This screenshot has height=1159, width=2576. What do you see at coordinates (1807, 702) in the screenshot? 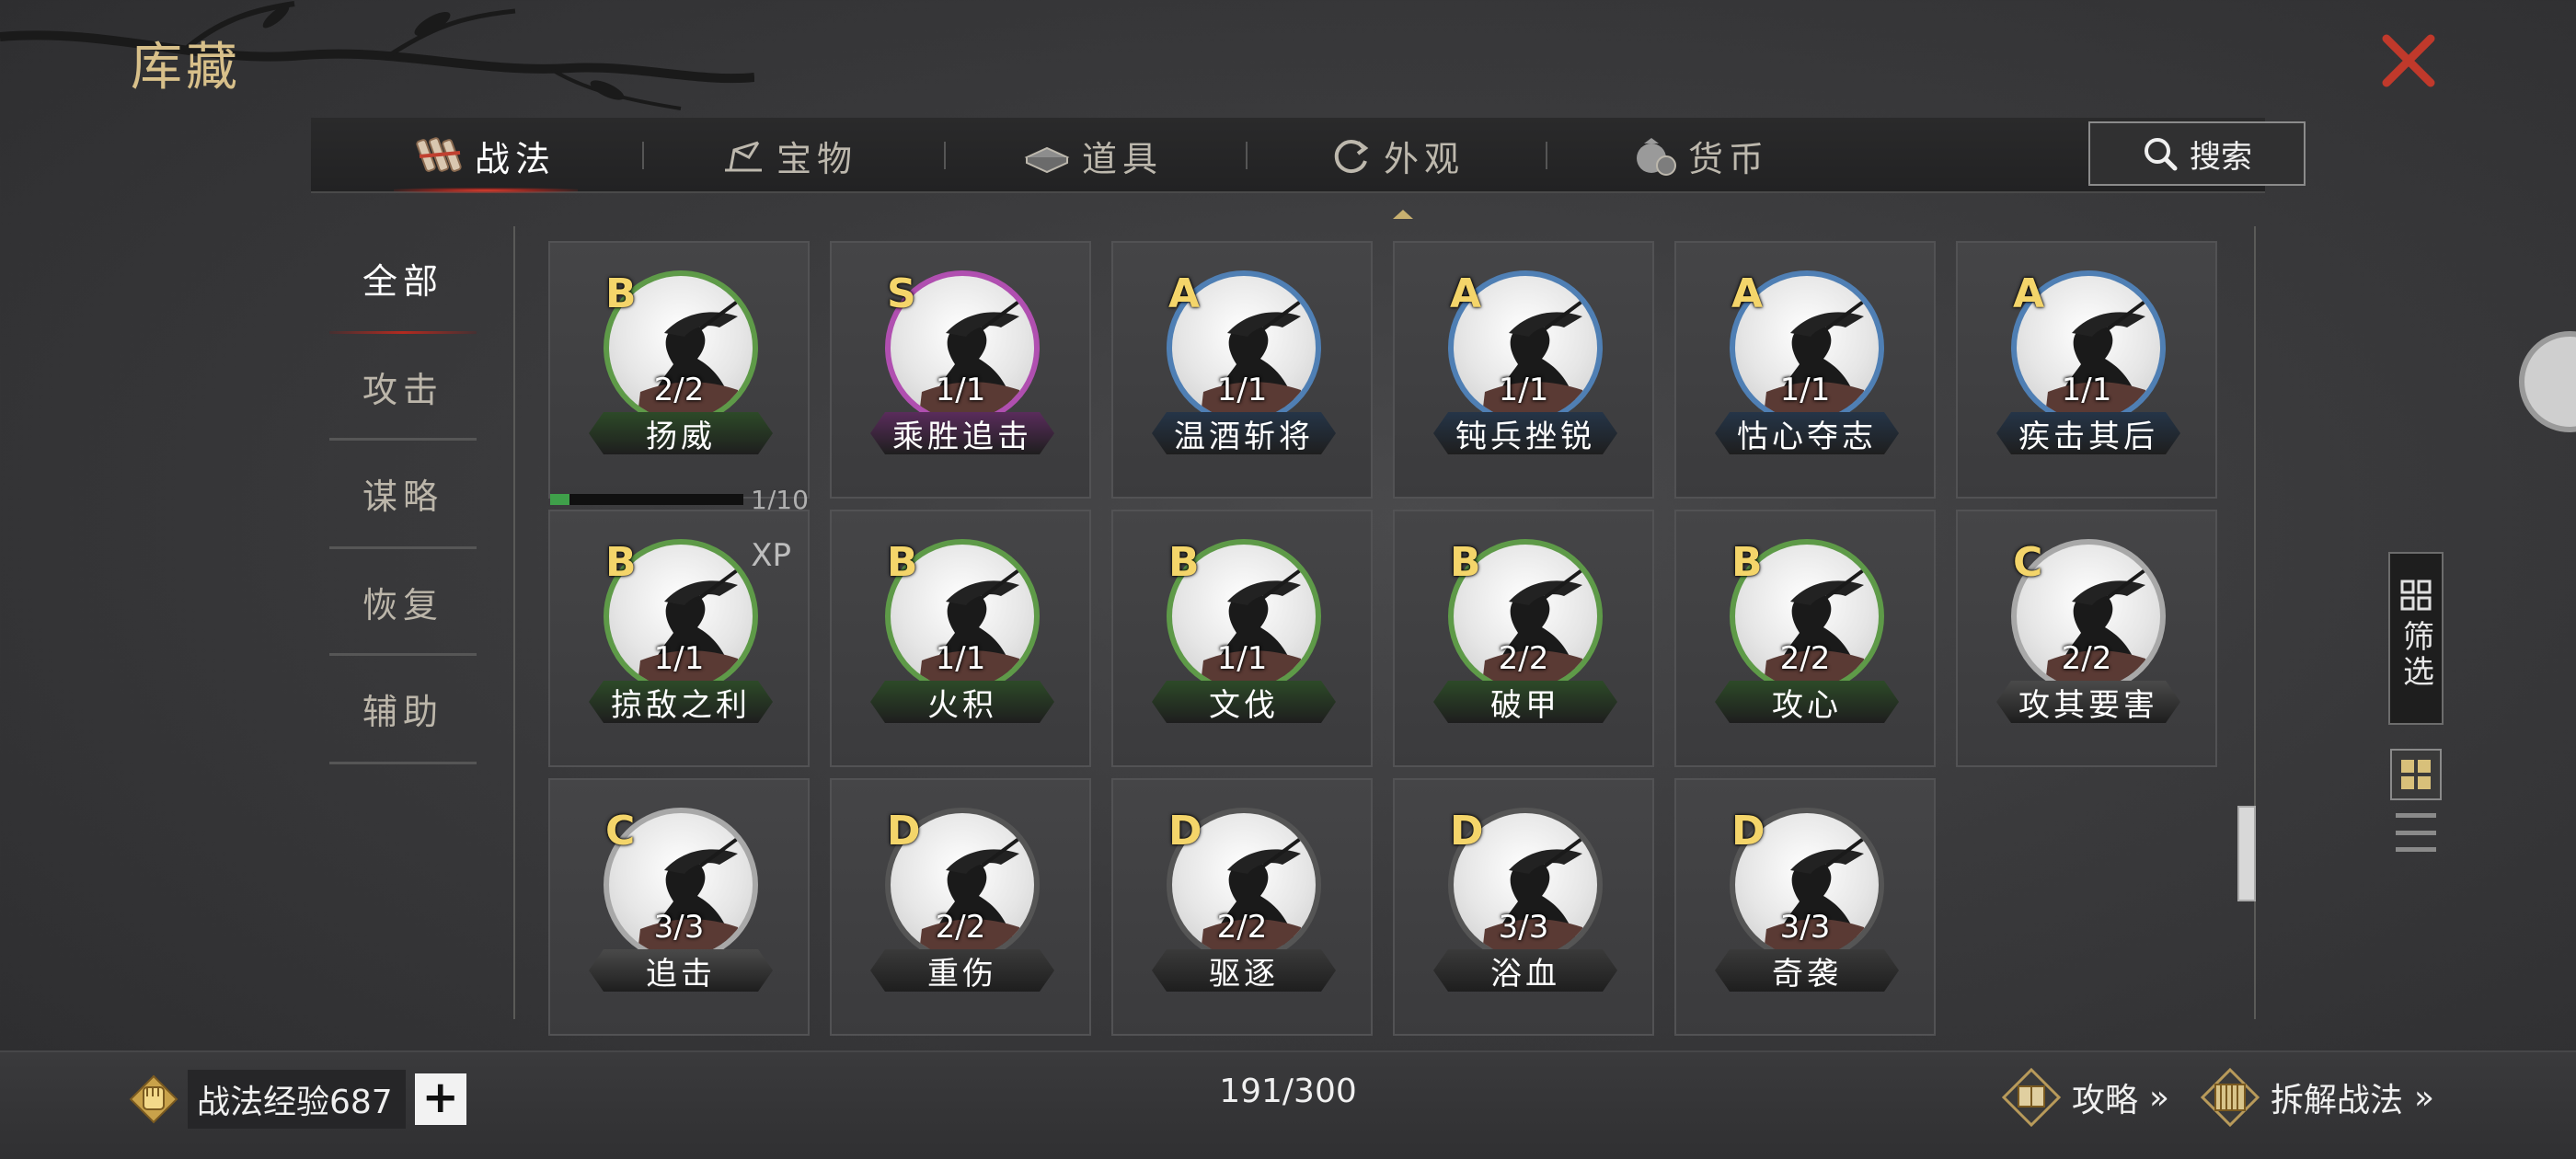
I see `skill-name: 攻心` at bounding box center [1807, 702].